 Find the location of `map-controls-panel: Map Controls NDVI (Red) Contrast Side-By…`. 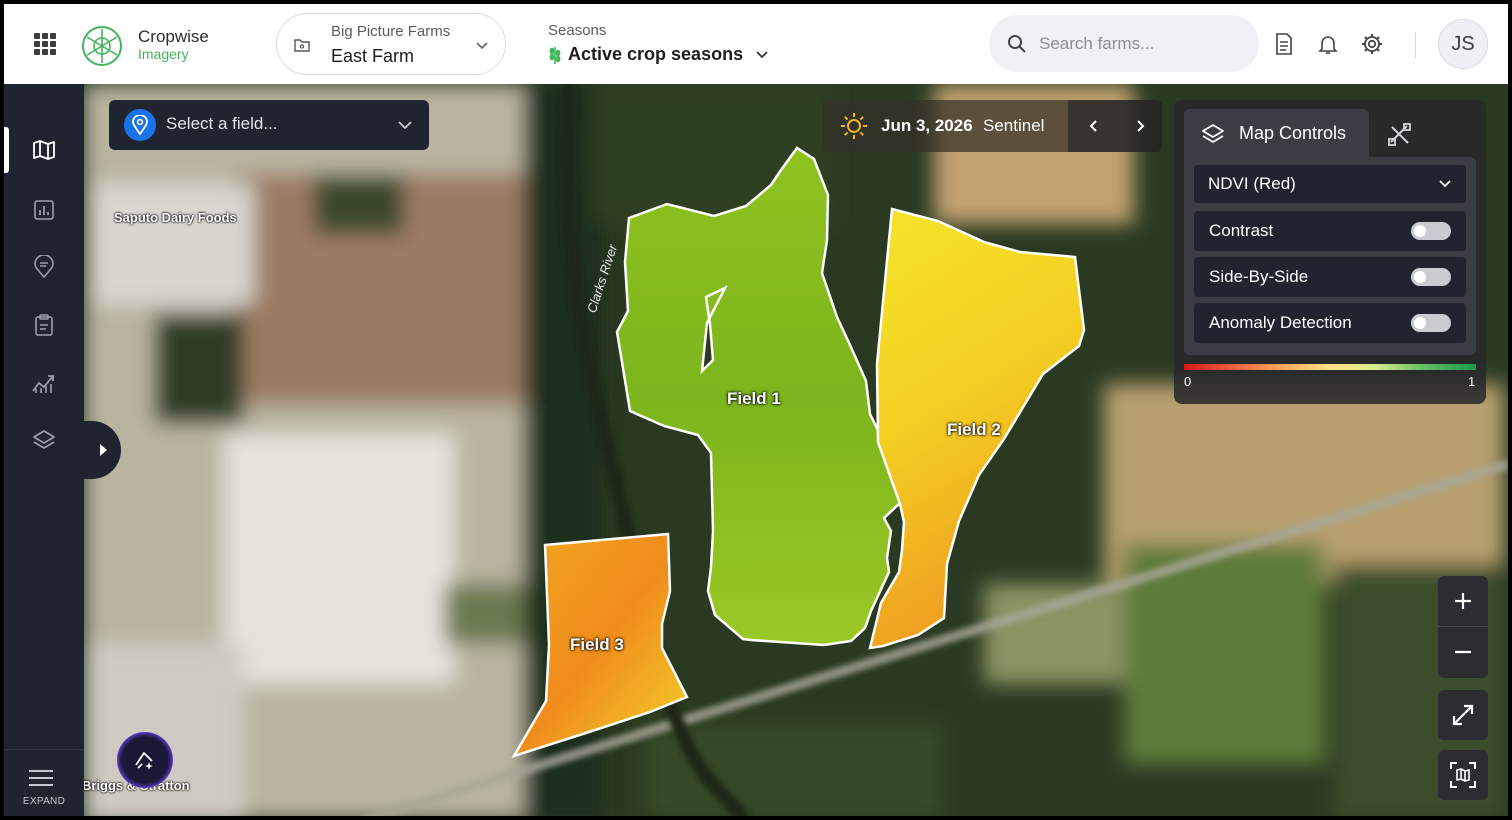

map-controls-panel: Map Controls NDVI (Red) Contrast Side-By… is located at coordinates (1330, 252).